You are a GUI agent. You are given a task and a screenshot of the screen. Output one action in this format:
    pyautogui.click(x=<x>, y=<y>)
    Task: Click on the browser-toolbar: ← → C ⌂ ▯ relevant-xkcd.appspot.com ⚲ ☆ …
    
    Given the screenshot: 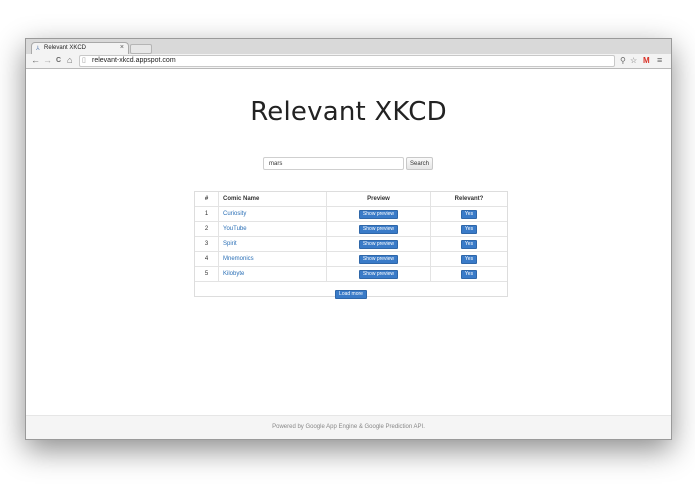 What is the action you would take?
    pyautogui.click(x=348, y=61)
    